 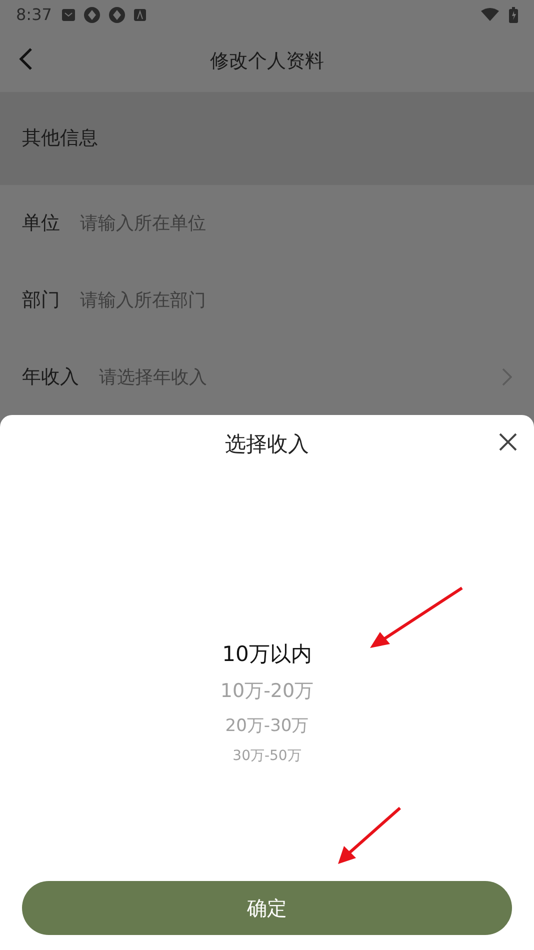 What do you see at coordinates (290, 376) in the screenshot?
I see `input-field: 请选择年收入` at bounding box center [290, 376].